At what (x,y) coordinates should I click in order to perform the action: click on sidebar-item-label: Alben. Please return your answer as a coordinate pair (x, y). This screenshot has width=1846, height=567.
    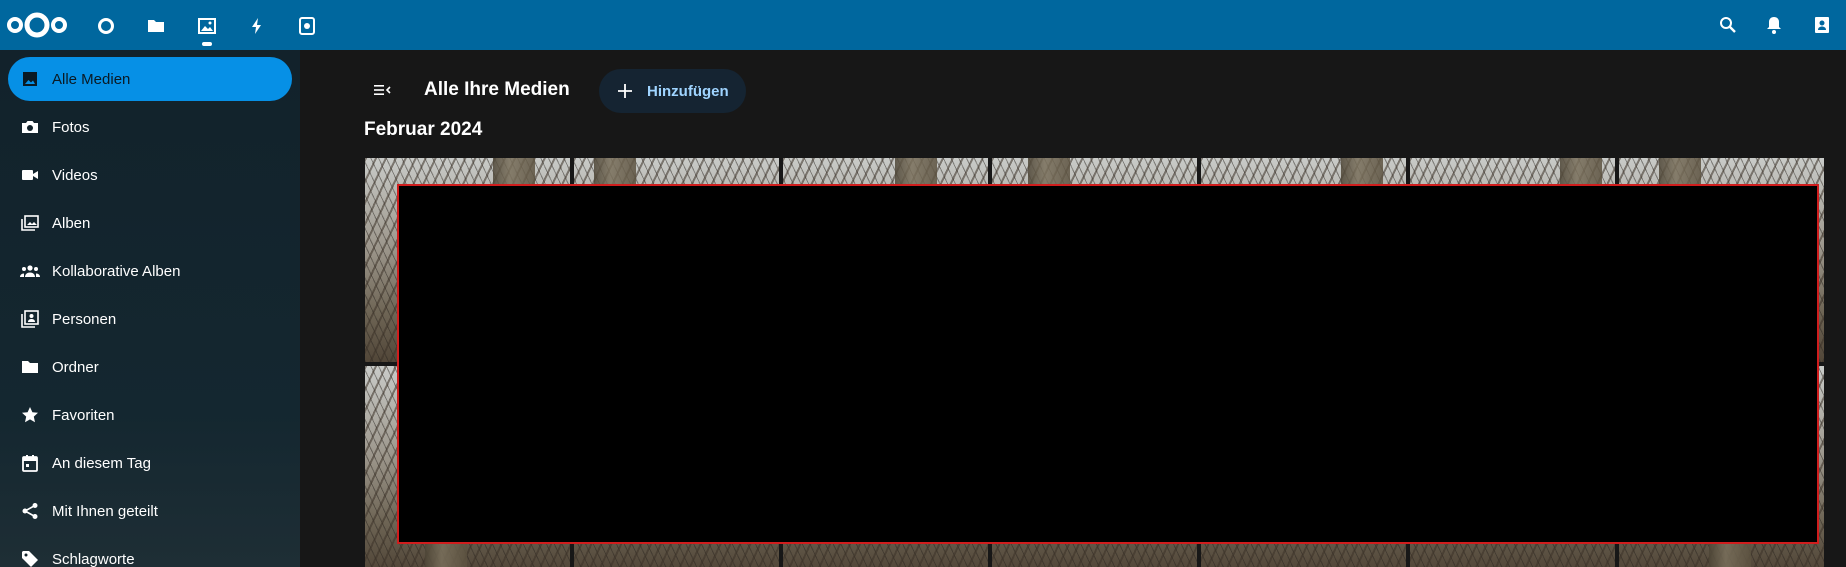
    Looking at the image, I should click on (71, 223).